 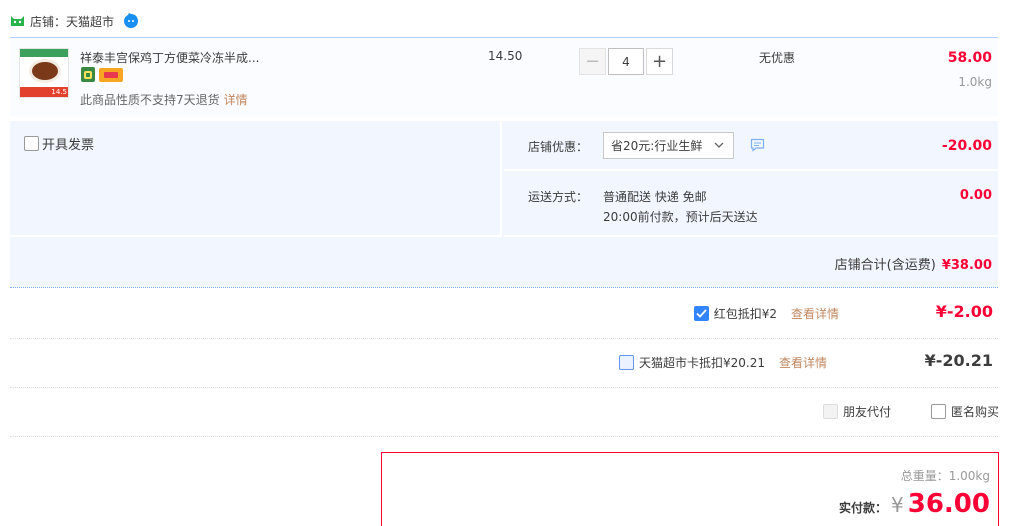 What do you see at coordinates (777, 58) in the screenshot?
I see `item-promotion: 无优惠` at bounding box center [777, 58].